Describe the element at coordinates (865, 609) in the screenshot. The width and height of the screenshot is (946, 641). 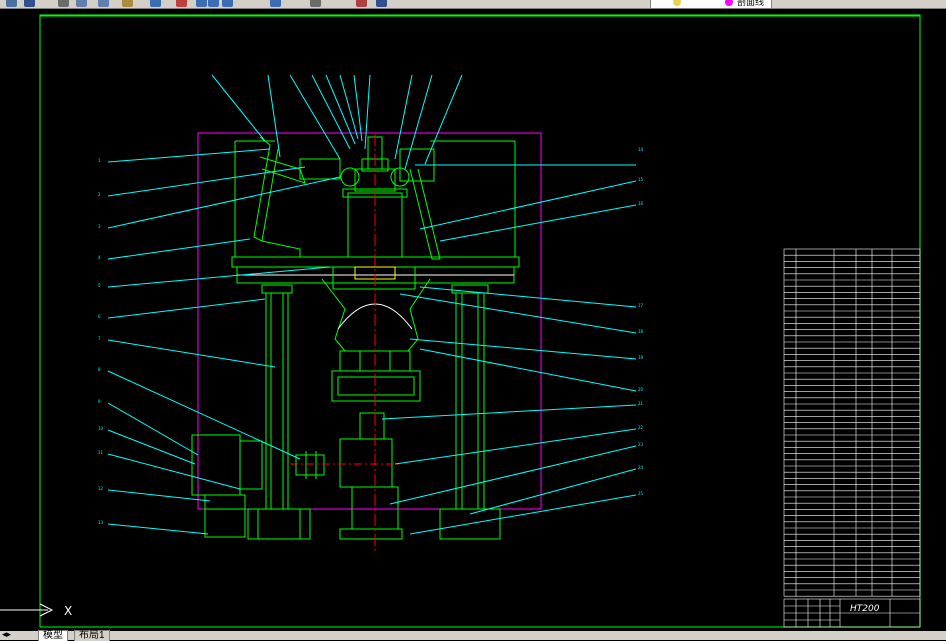
I see `material-label: HT200` at that location.